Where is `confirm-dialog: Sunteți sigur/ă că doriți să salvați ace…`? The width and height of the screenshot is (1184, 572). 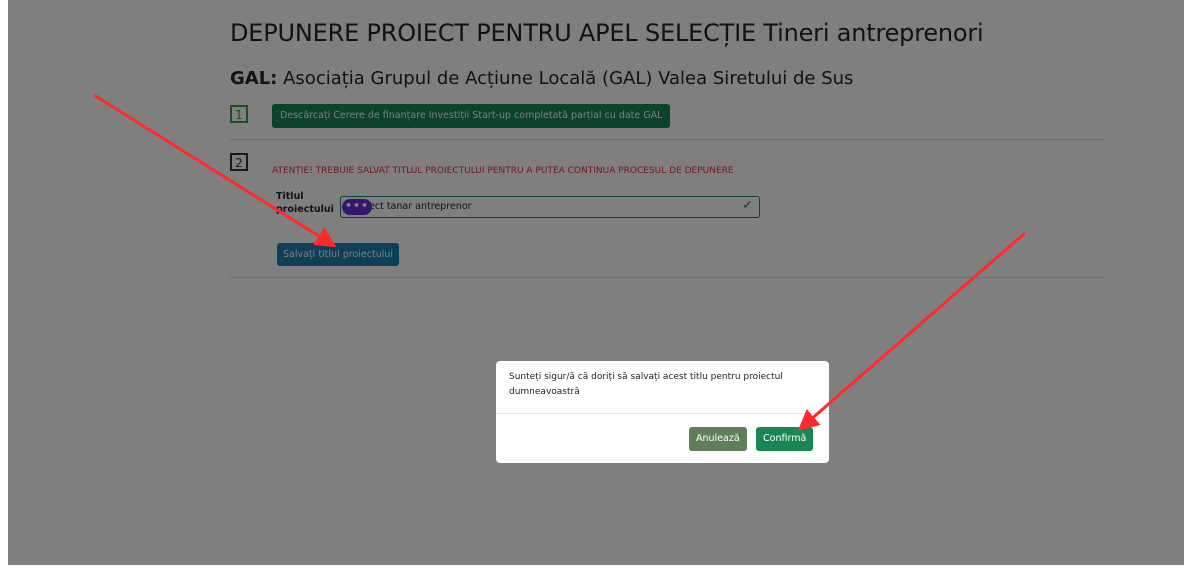 confirm-dialog: Sunteți sigur/ă că doriți să salvați ace… is located at coordinates (662, 412).